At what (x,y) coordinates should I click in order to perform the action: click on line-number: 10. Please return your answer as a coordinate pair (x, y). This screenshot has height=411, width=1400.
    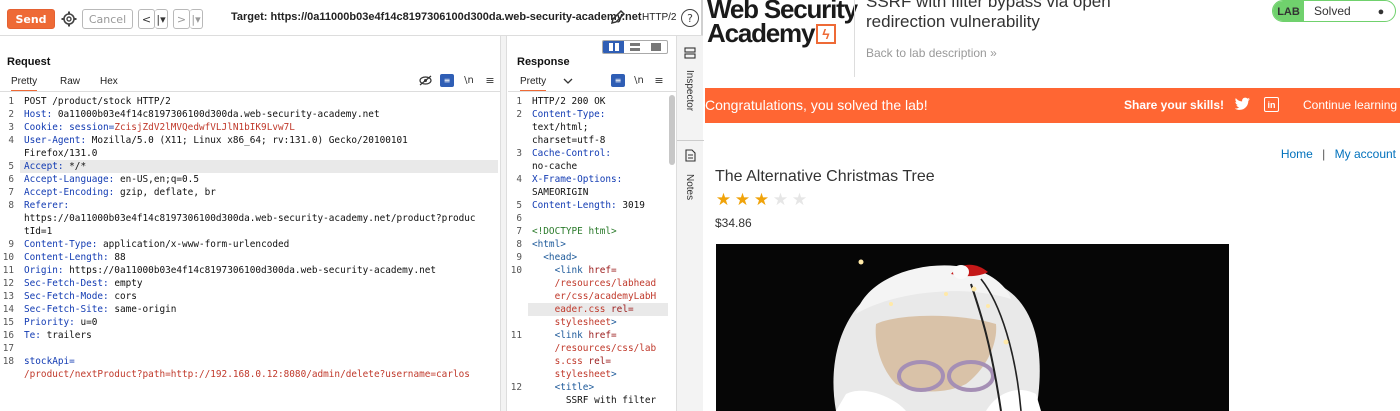
    Looking at the image, I should click on (8, 257).